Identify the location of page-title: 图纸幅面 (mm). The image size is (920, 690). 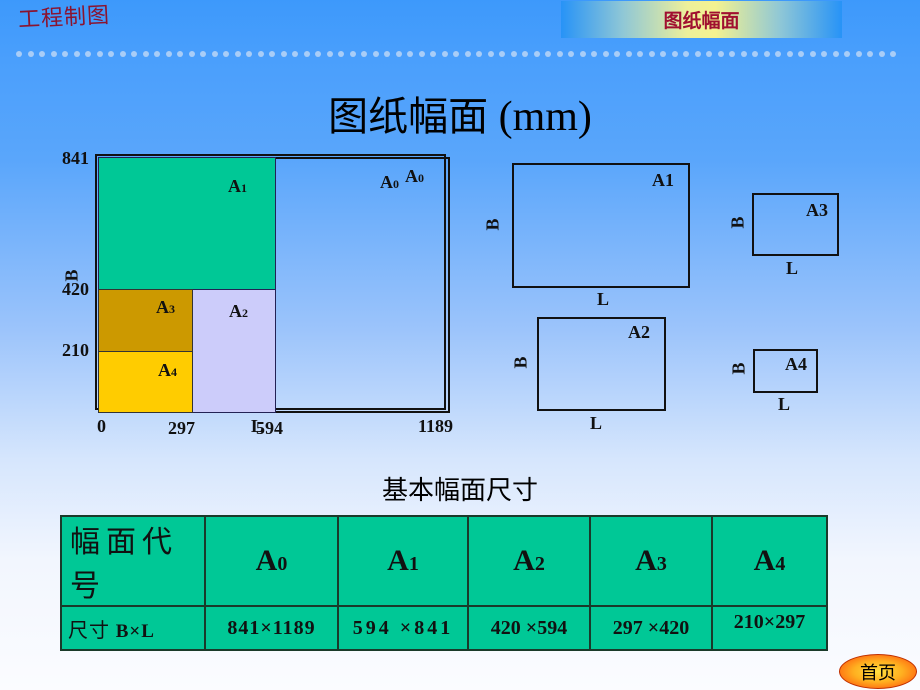
(460, 113).